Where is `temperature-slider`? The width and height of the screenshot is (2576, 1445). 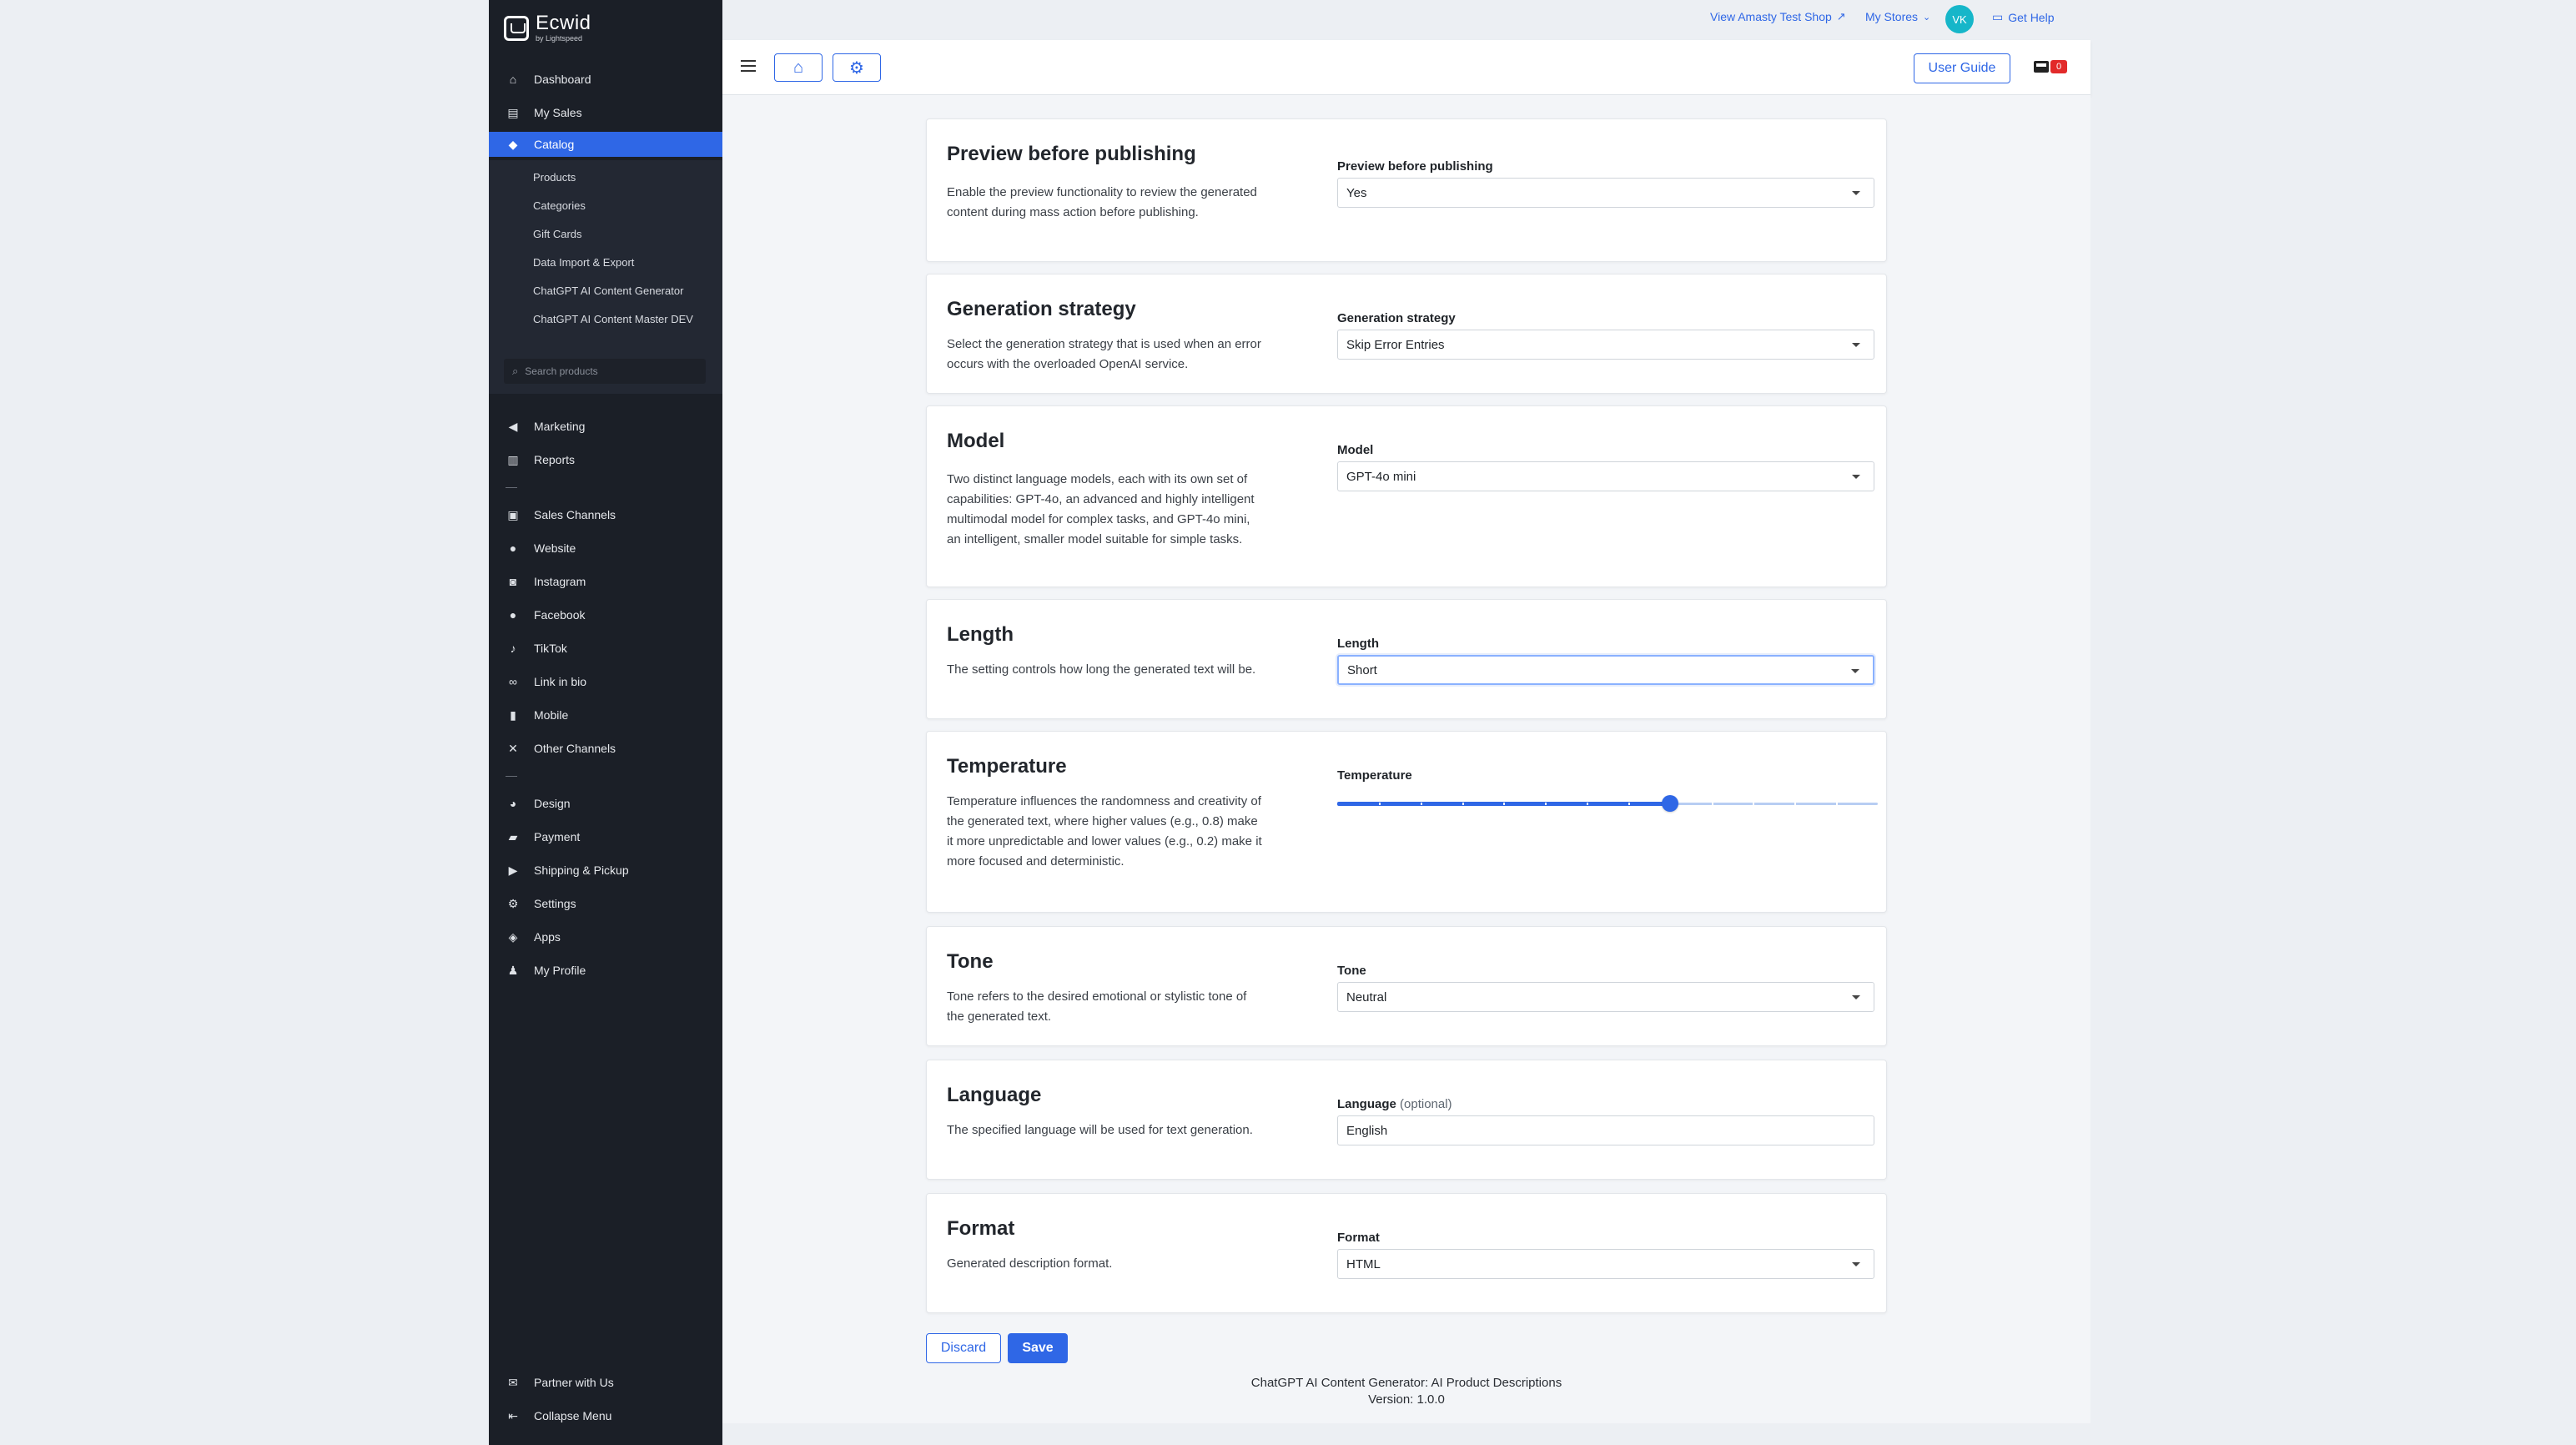
temperature-slider is located at coordinates (1607, 803).